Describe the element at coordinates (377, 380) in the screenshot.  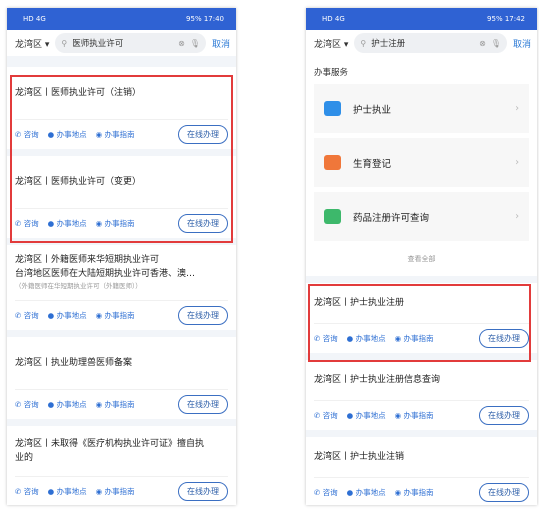
I see `result-title: 龙湾区丨护士执业注册信息查询` at that location.